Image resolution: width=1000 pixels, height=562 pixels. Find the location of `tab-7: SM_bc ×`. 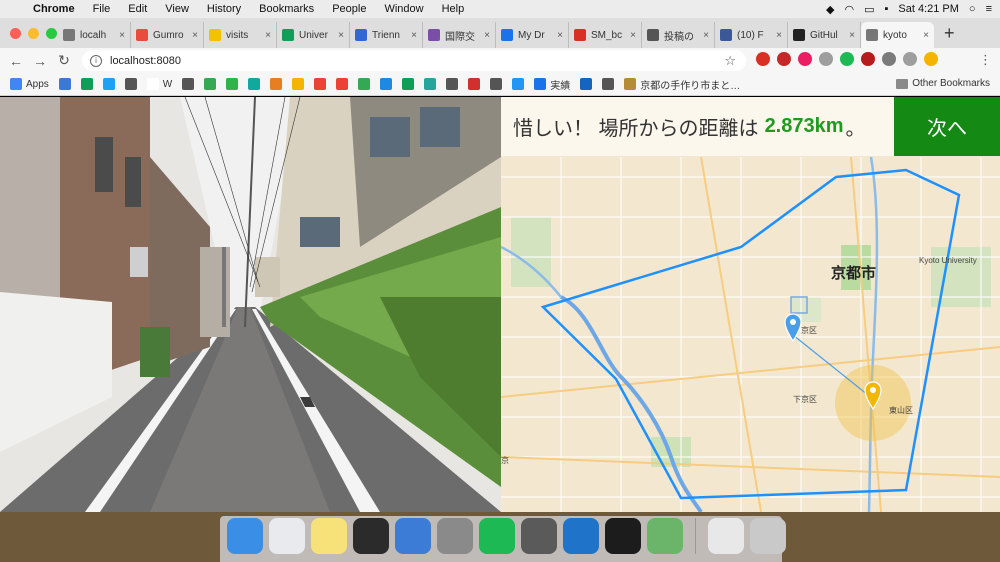

tab-7: SM_bc × is located at coordinates (605, 35).